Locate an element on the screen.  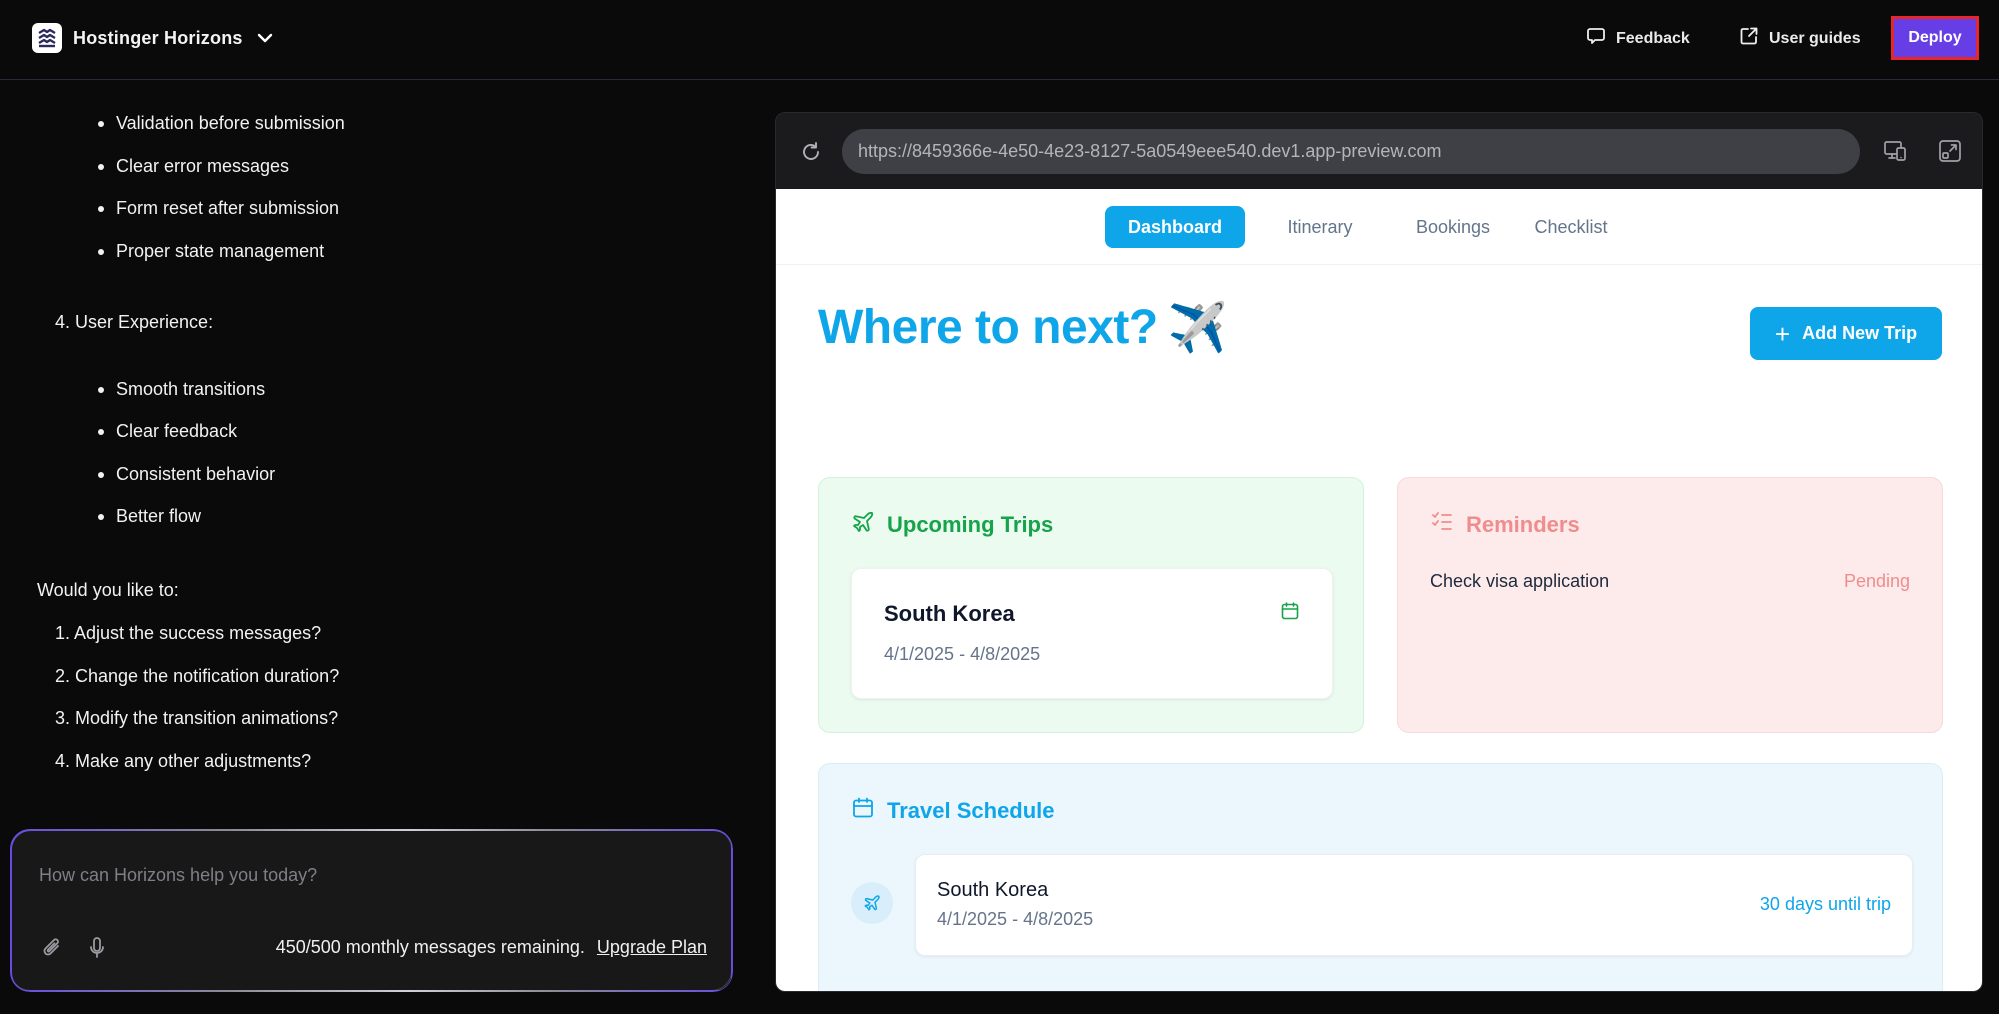
trip-name: South Korea is located at coordinates (949, 613).